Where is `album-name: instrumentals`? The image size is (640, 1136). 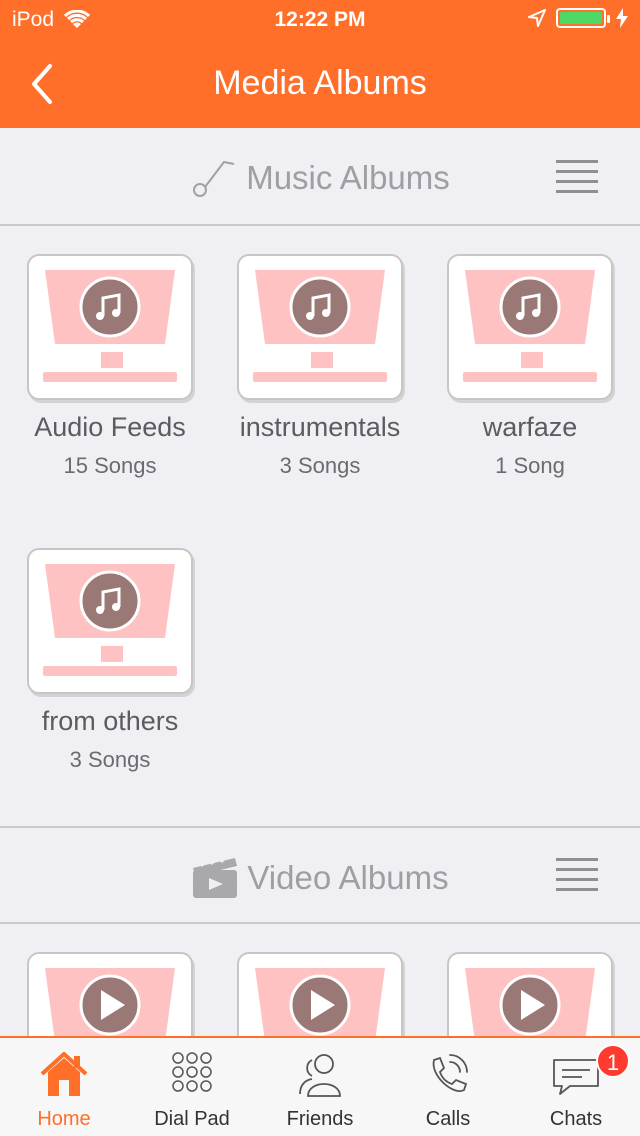 album-name: instrumentals is located at coordinates (320, 427).